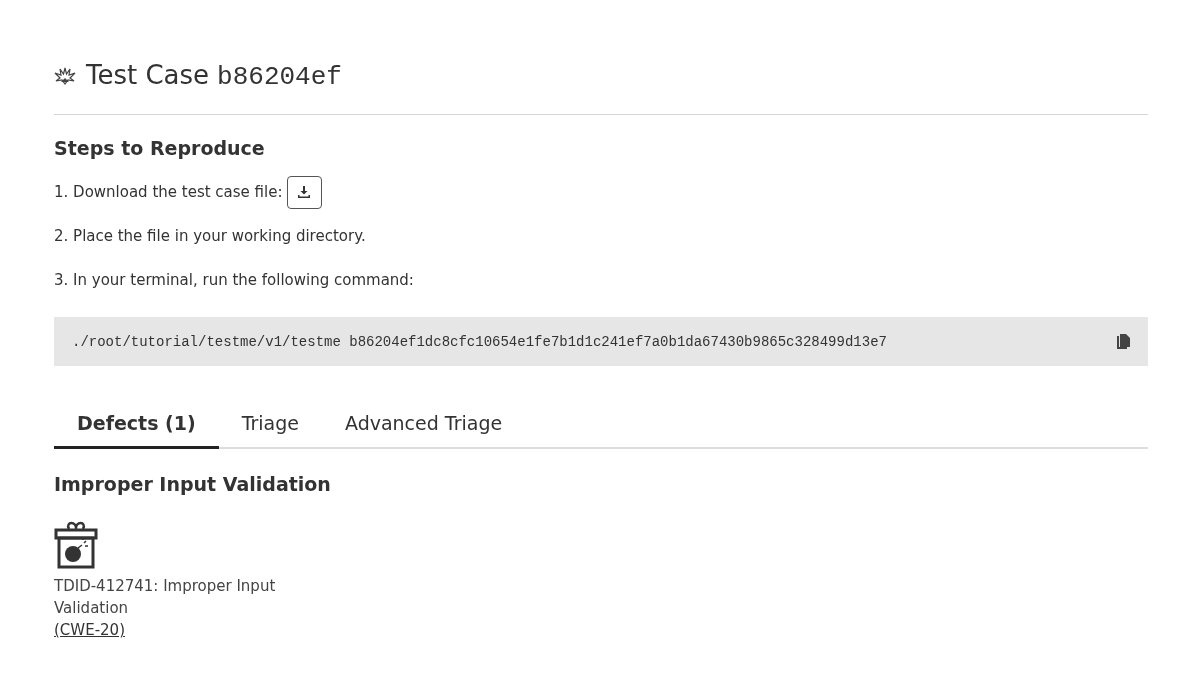  I want to click on copy-icon, so click(1123, 341).